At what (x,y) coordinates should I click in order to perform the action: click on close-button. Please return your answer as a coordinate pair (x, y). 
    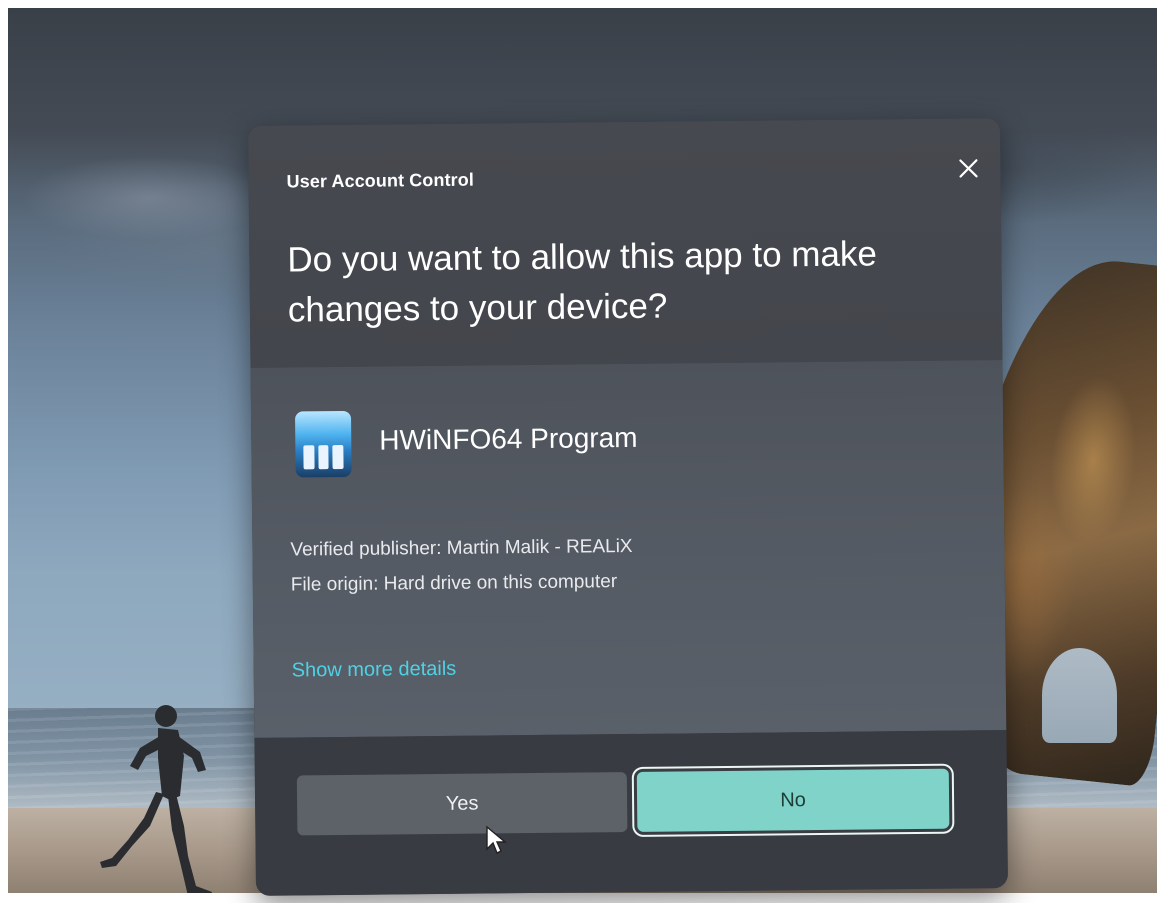
    Looking at the image, I should click on (968, 168).